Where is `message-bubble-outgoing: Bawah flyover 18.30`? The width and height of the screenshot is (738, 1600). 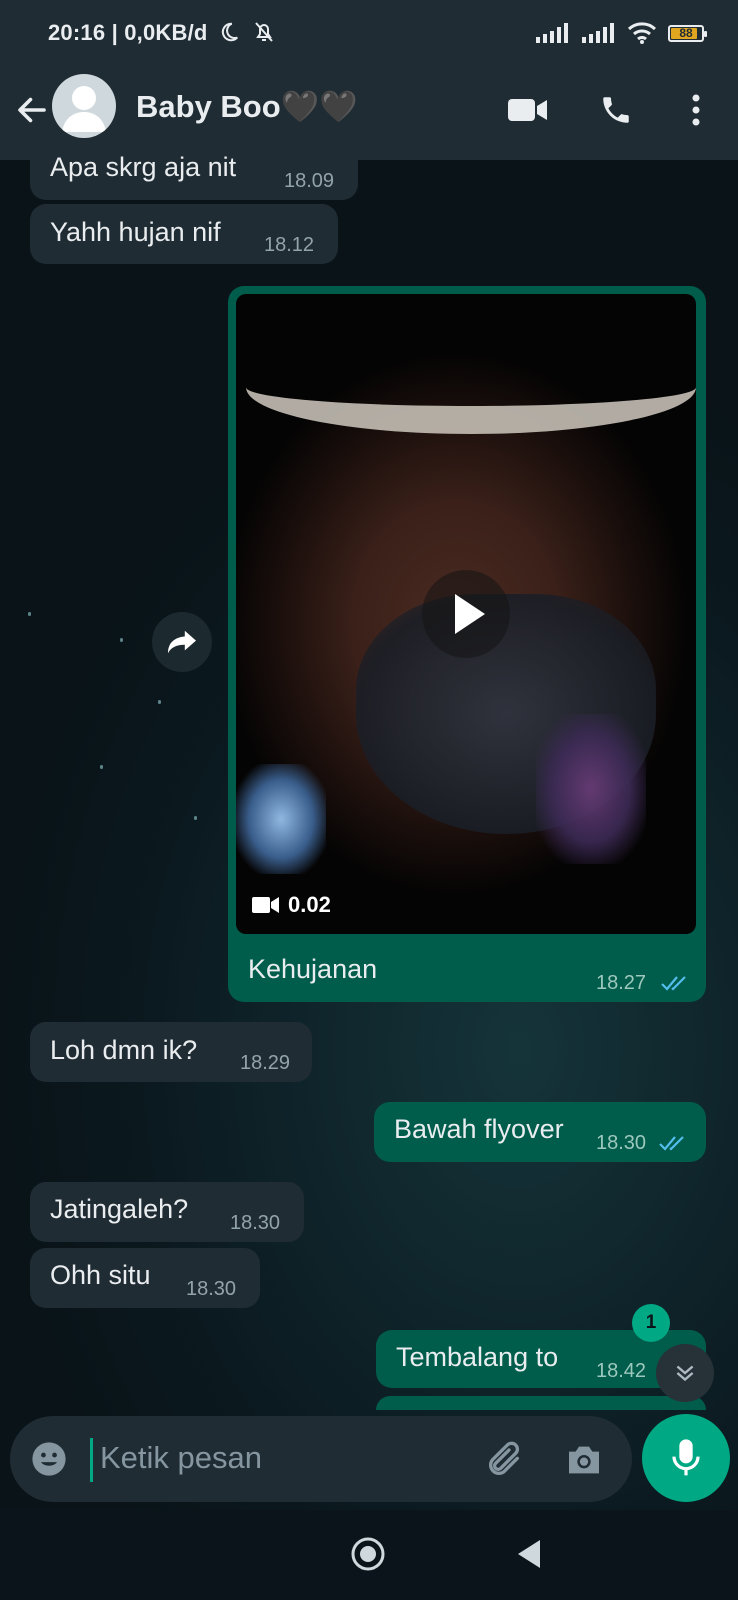
message-bubble-outgoing: Bawah flyover 18.30 is located at coordinates (540, 1132).